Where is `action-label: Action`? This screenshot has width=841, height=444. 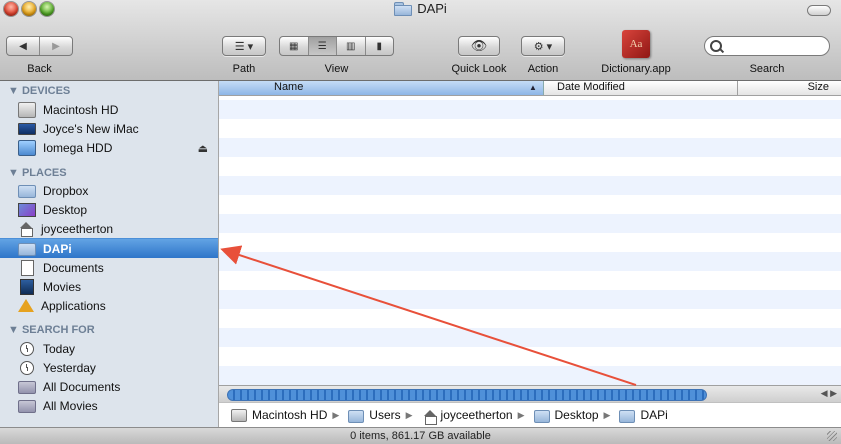 action-label: Action is located at coordinates (543, 69).